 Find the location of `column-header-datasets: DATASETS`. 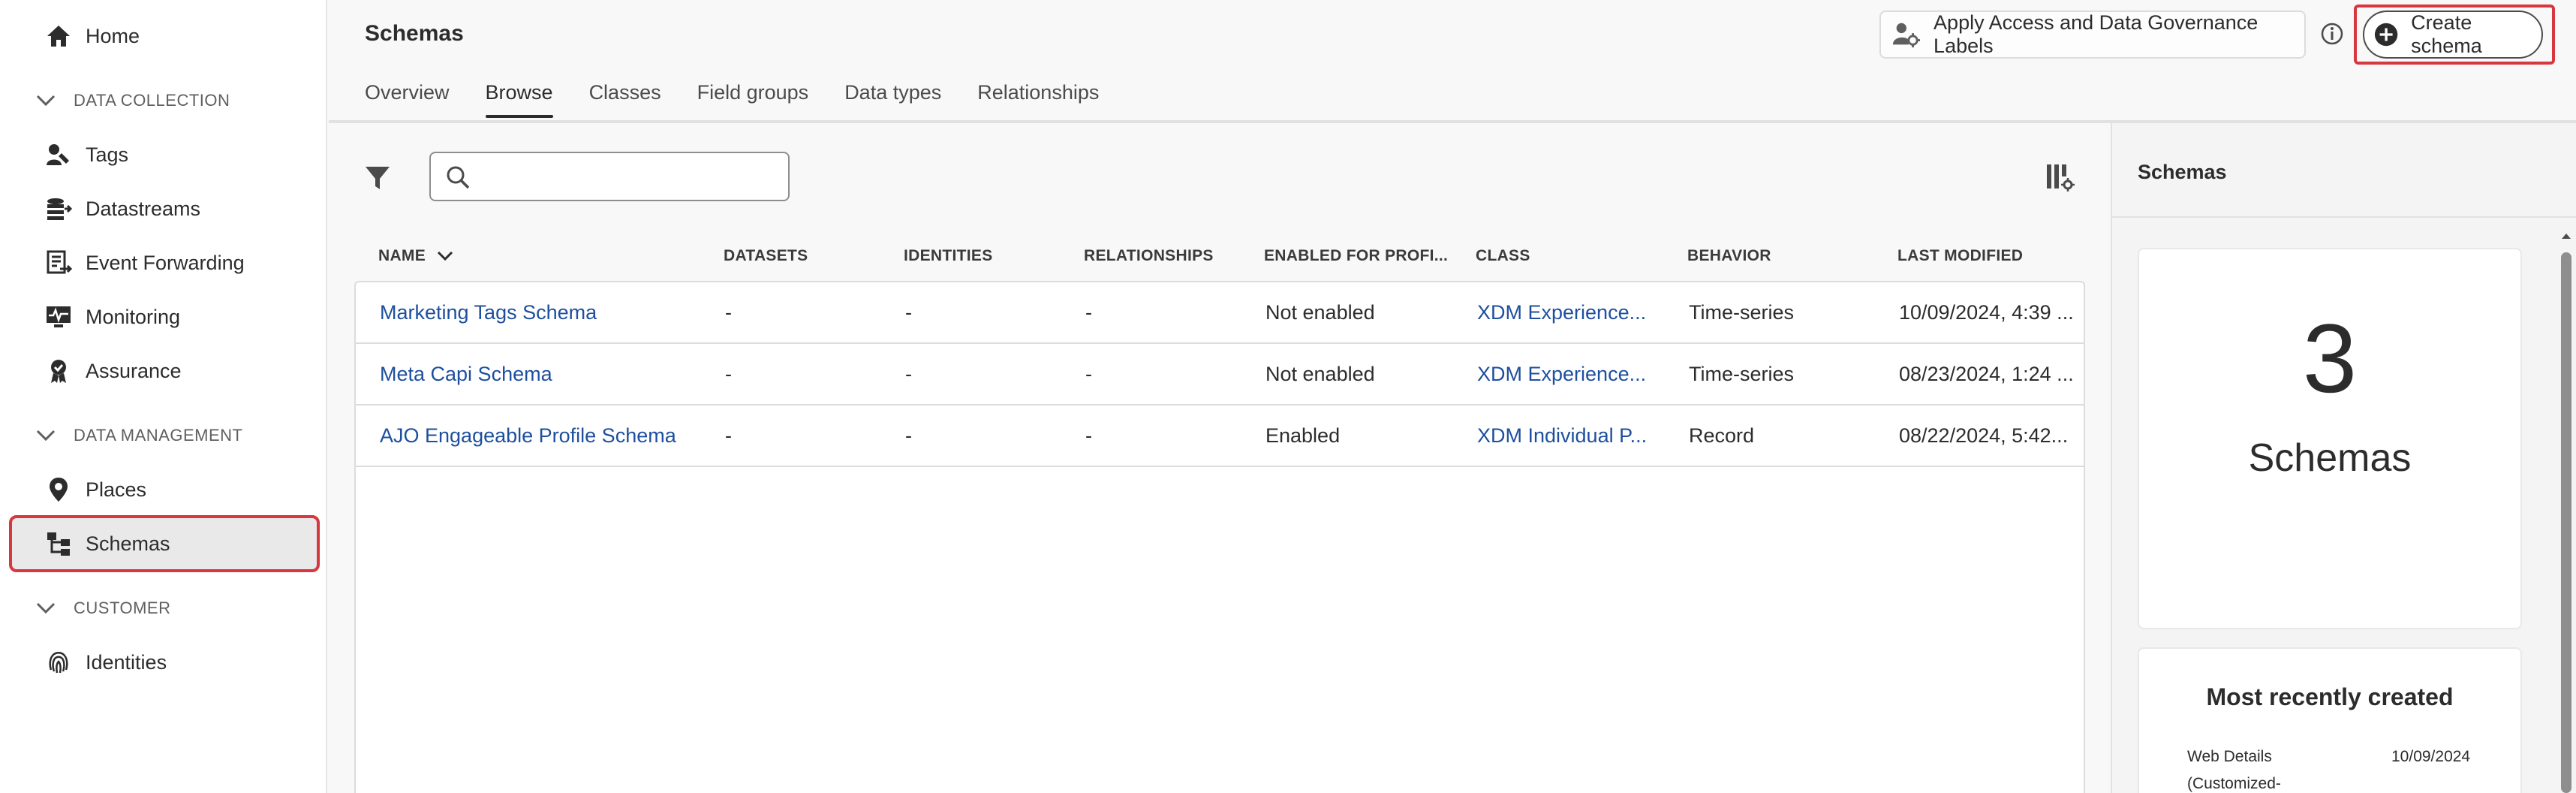

column-header-datasets: DATASETS is located at coordinates (766, 256).